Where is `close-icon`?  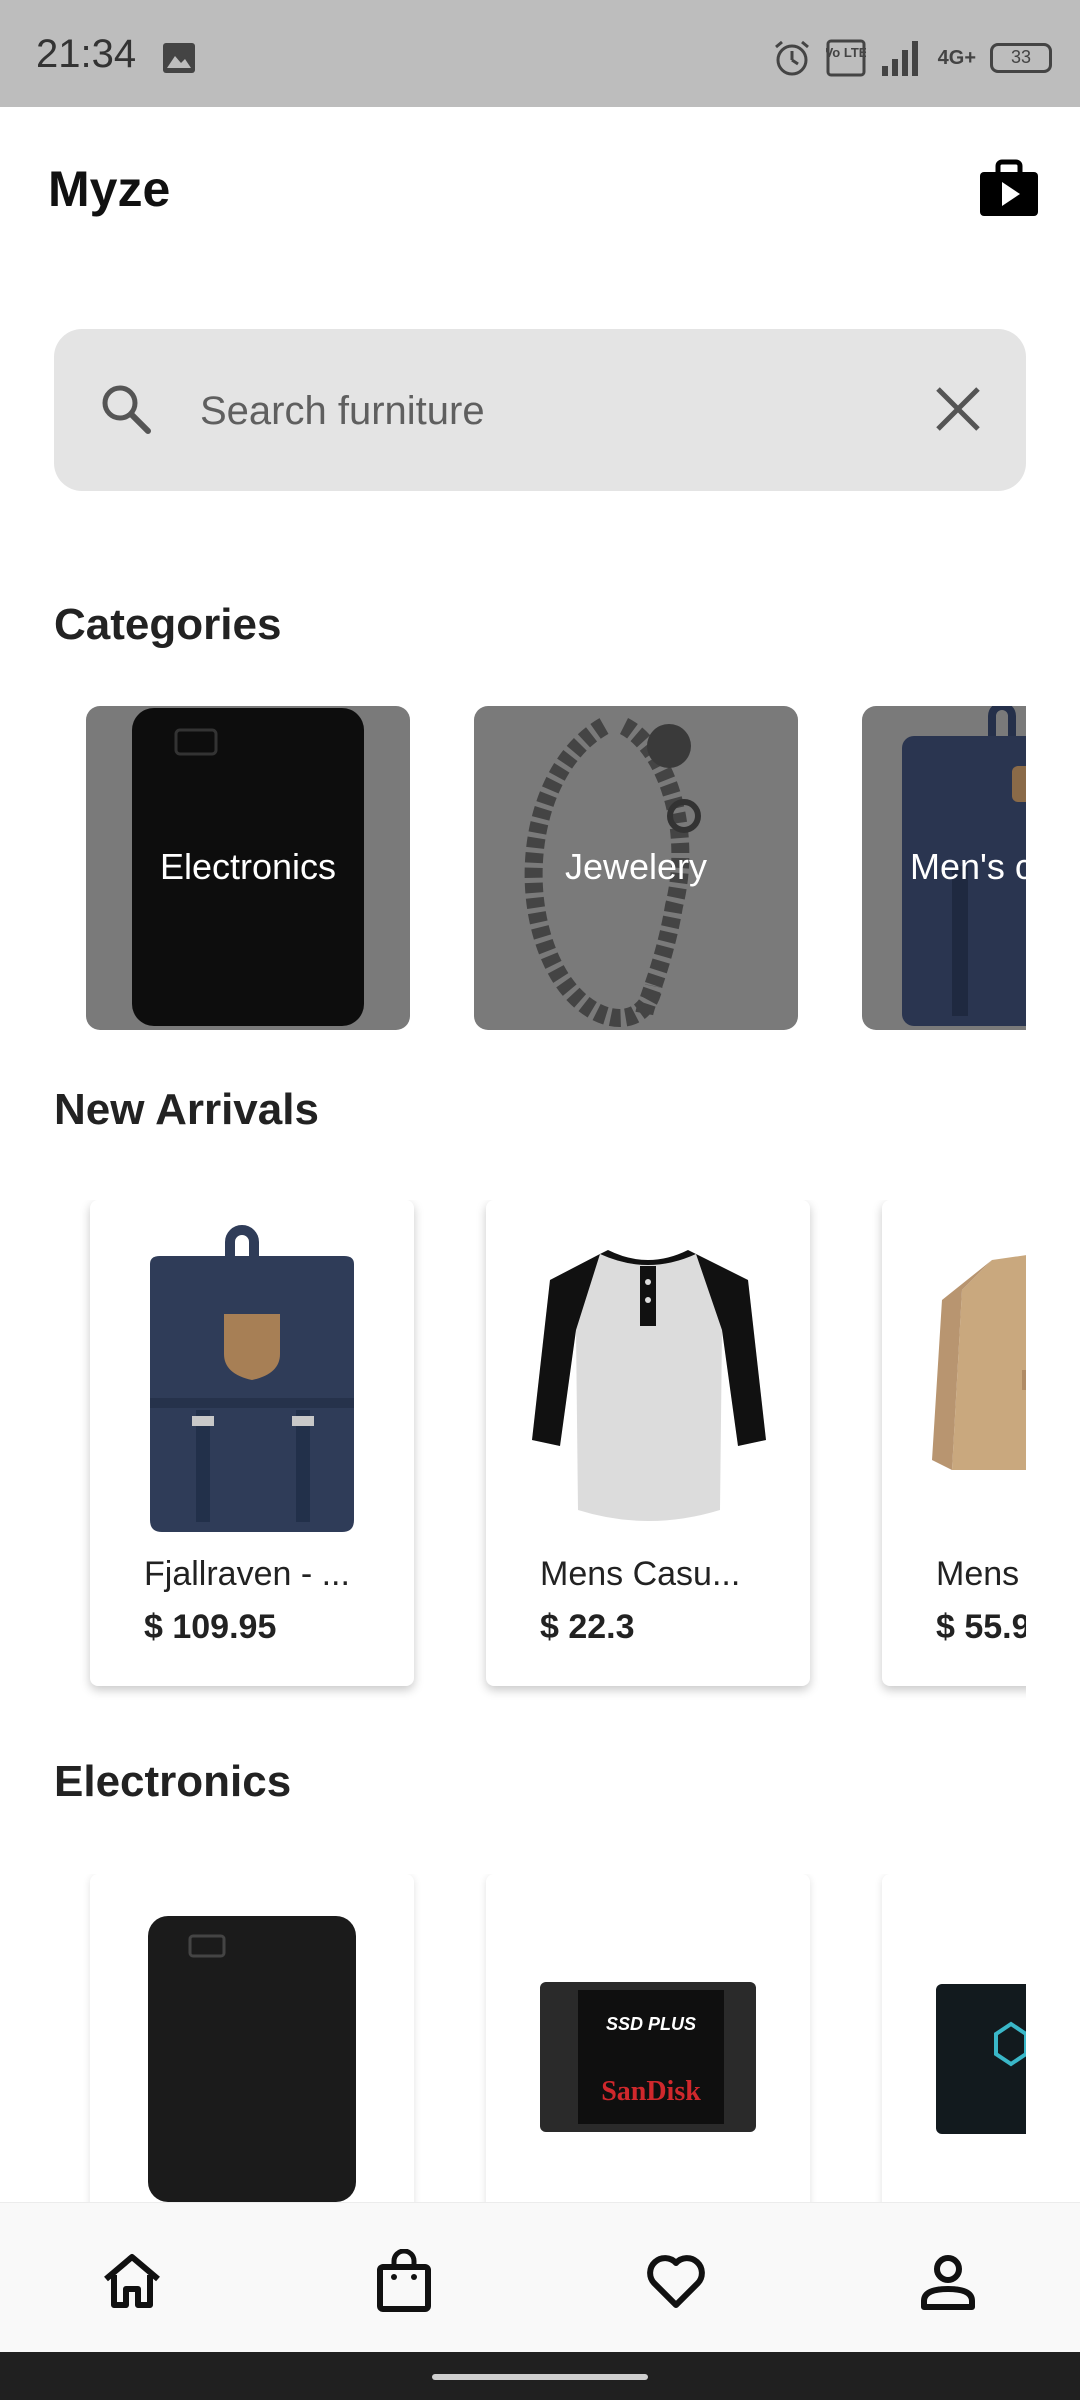 close-icon is located at coordinates (958, 409).